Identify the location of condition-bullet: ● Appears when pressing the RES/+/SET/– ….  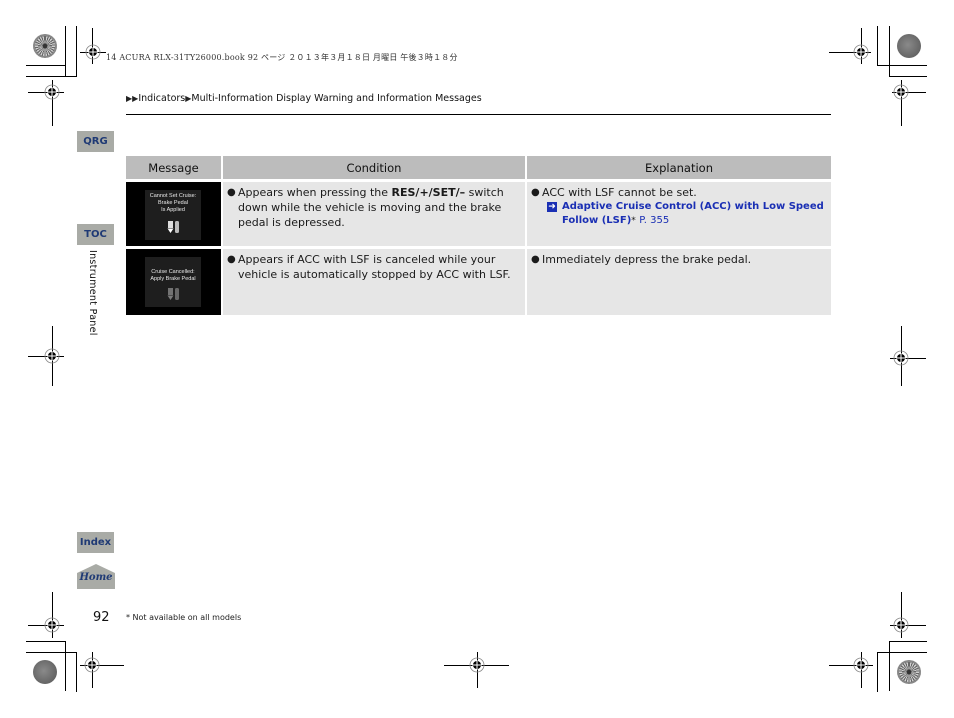
(373, 207).